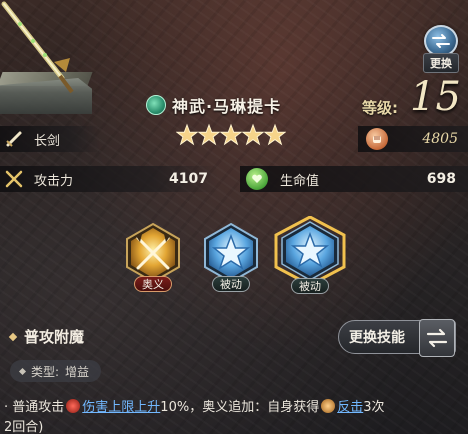 Image resolution: width=468 pixels, height=434 pixels. What do you see at coordinates (441, 179) in the screenshot?
I see `hp-value: 698` at bounding box center [441, 179].